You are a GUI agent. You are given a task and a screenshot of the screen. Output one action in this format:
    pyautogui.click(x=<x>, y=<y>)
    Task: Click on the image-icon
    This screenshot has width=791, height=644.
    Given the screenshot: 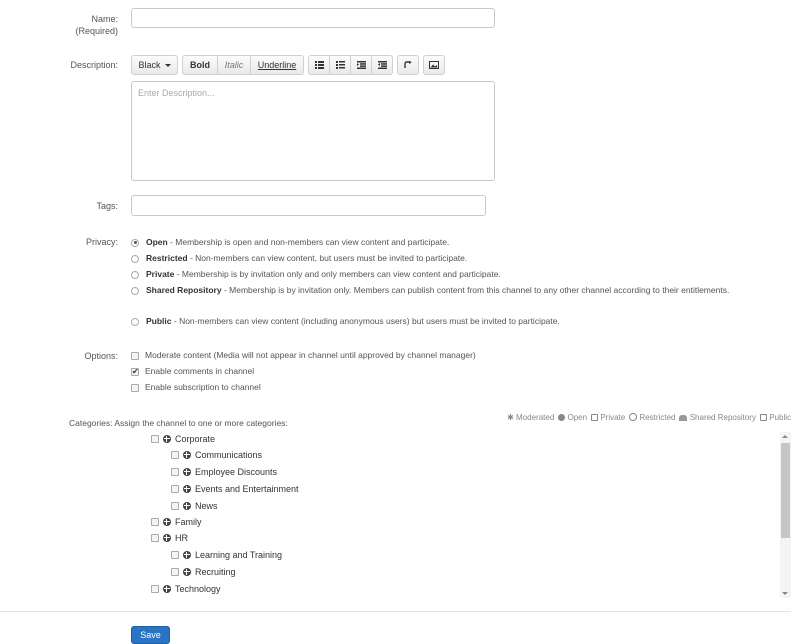 What is the action you would take?
    pyautogui.click(x=434, y=65)
    